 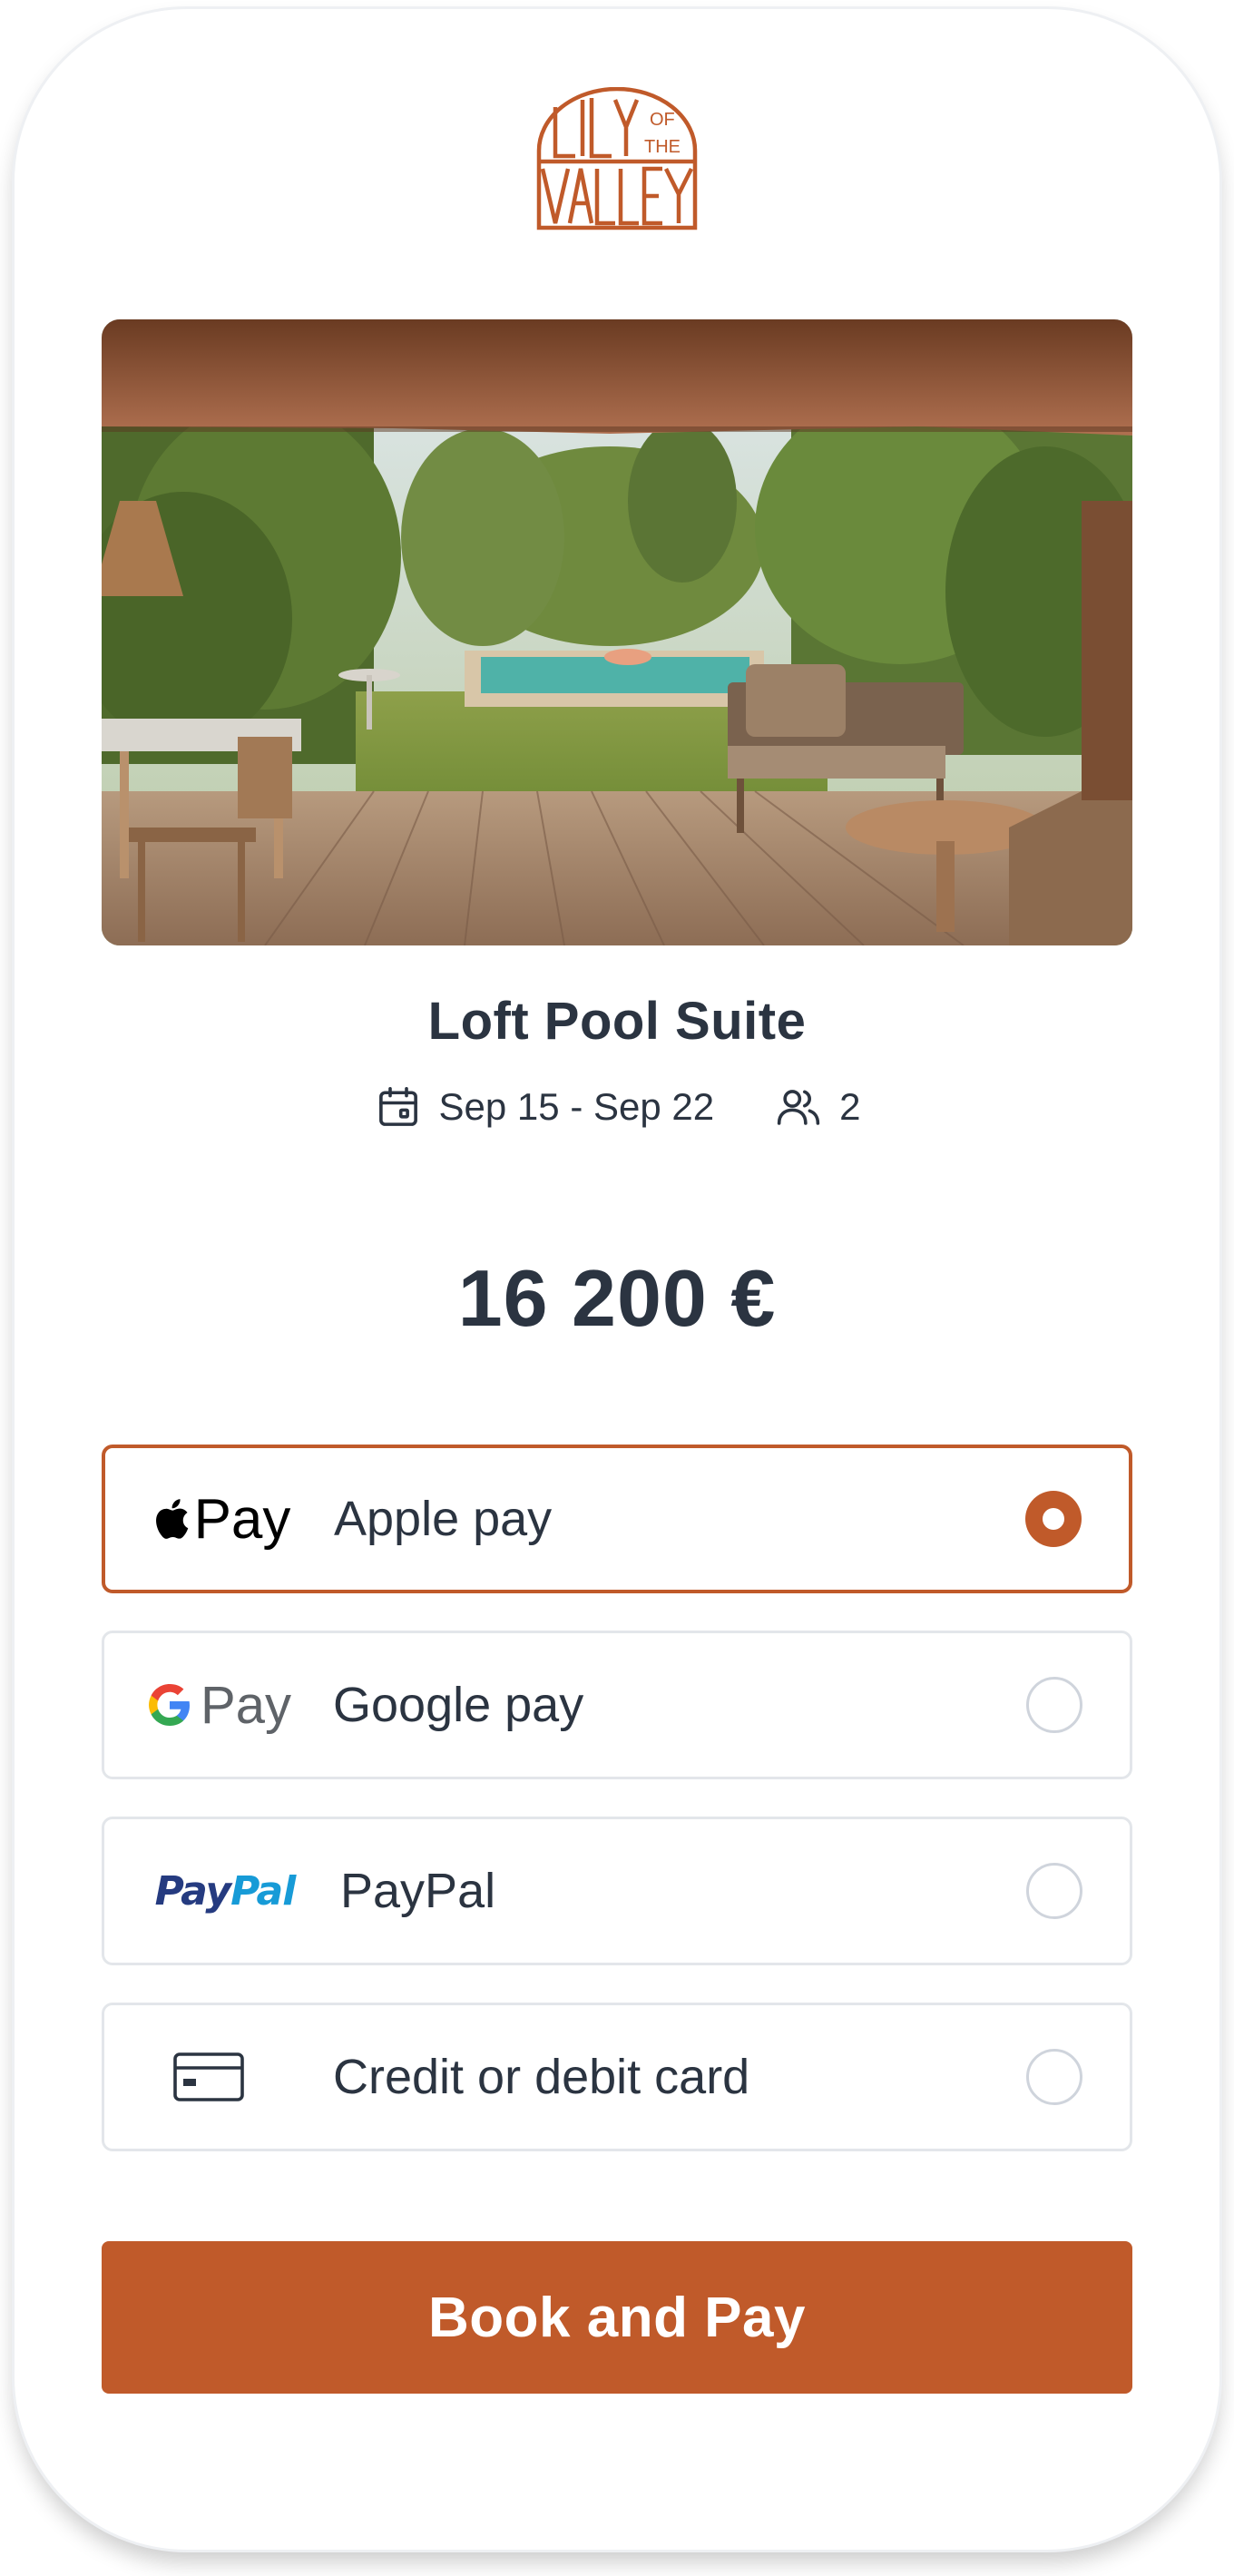 What do you see at coordinates (663, 120) in the screenshot?
I see `svg-text: OF` at bounding box center [663, 120].